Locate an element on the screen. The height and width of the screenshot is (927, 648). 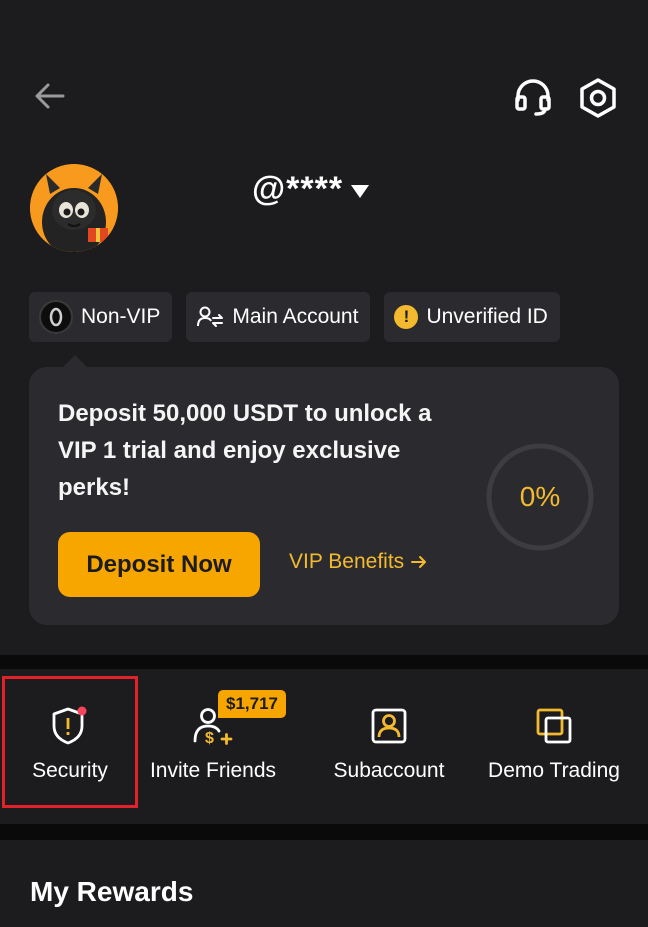
subaccount-icon-wrap is located at coordinates (389, 726).